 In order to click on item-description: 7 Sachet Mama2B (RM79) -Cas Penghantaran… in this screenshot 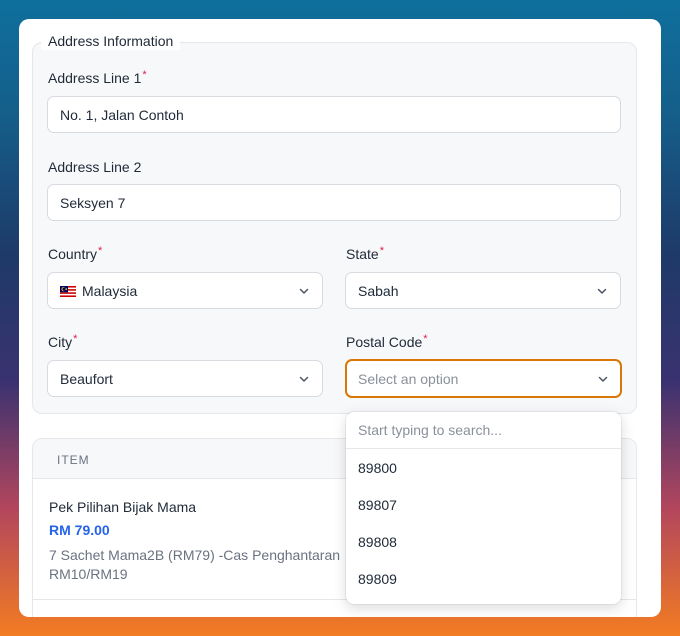, I will do `click(195, 564)`.